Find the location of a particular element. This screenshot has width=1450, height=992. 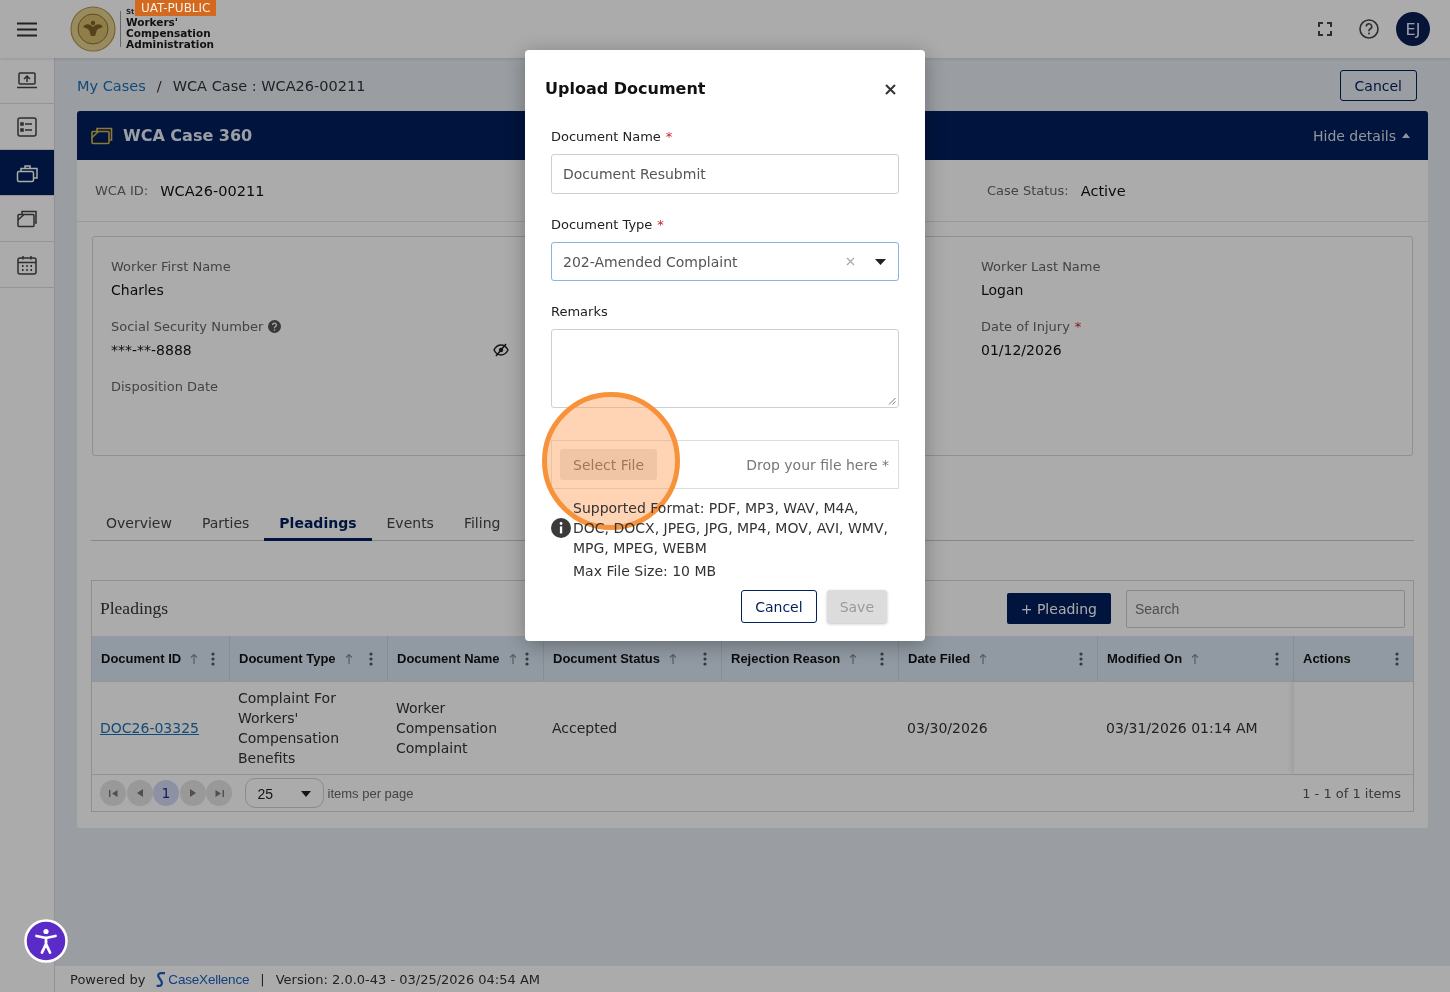

accessibility-button is located at coordinates (46, 941).